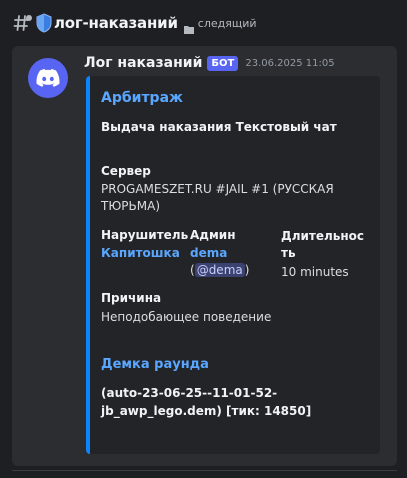  I want to click on field-duration: Длительнос ть 10 minutes, so click(326, 254).